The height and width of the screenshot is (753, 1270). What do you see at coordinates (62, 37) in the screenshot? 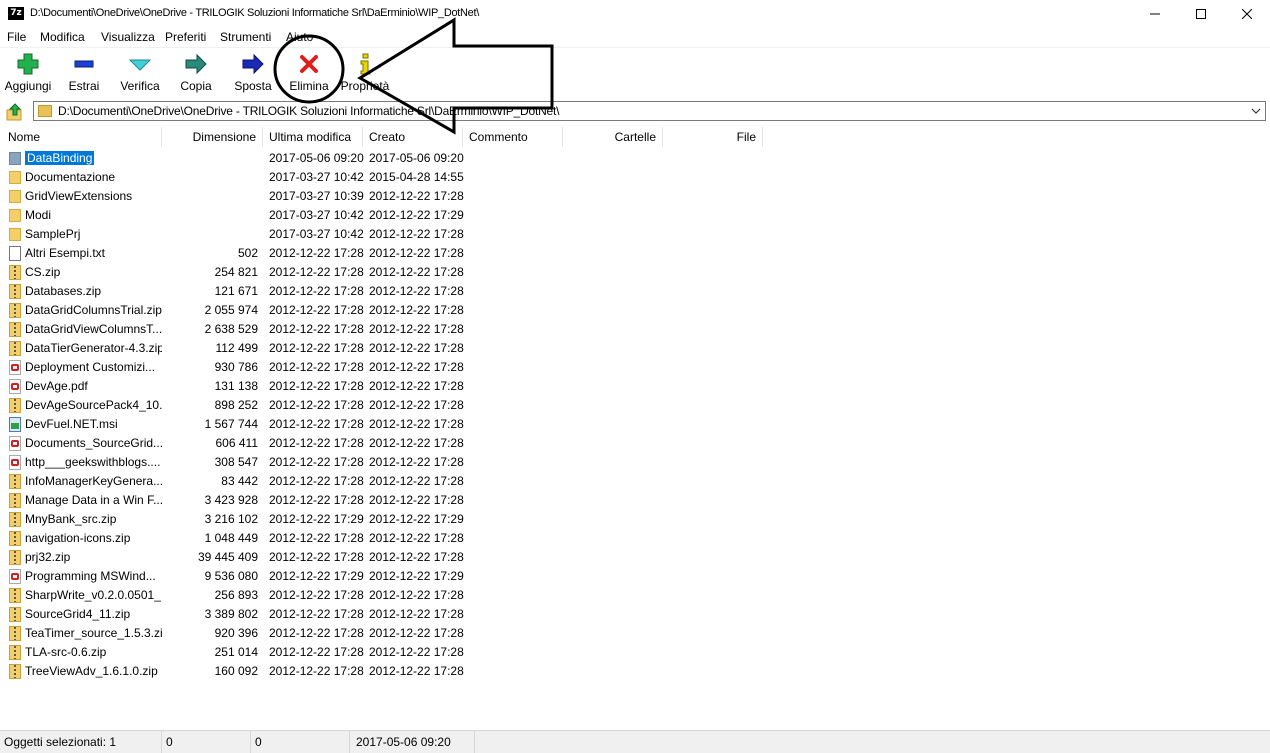
I see `menu-modifica: Modifica` at bounding box center [62, 37].